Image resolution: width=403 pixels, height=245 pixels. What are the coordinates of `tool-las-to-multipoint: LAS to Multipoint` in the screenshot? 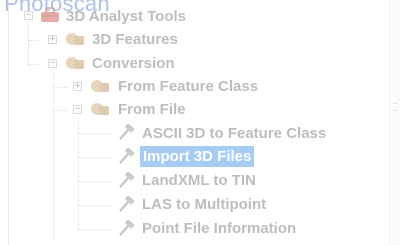 It's located at (204, 204).